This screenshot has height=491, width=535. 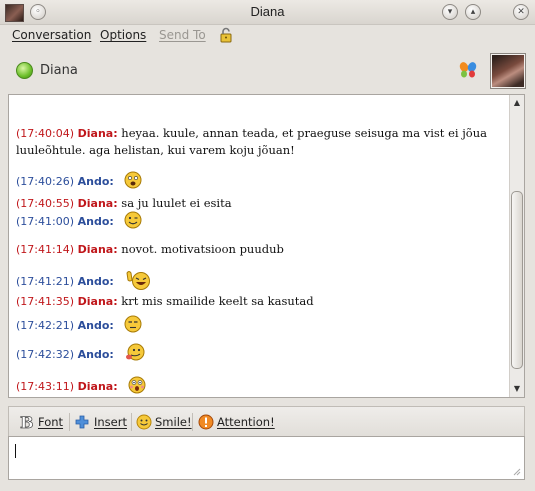 What do you see at coordinates (450, 12) in the screenshot?
I see `minimize-icon: ▾` at bounding box center [450, 12].